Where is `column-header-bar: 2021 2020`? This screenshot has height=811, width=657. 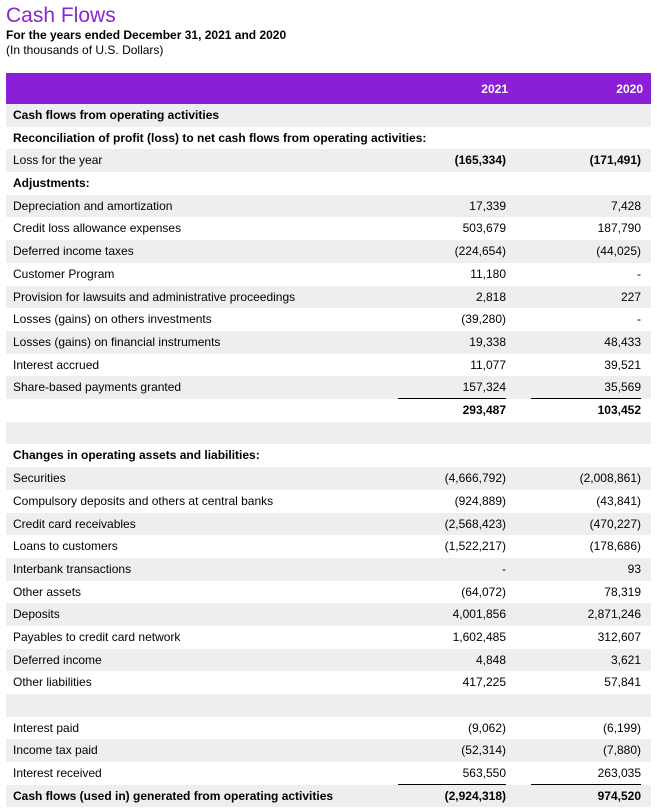 column-header-bar: 2021 2020 is located at coordinates (328, 88).